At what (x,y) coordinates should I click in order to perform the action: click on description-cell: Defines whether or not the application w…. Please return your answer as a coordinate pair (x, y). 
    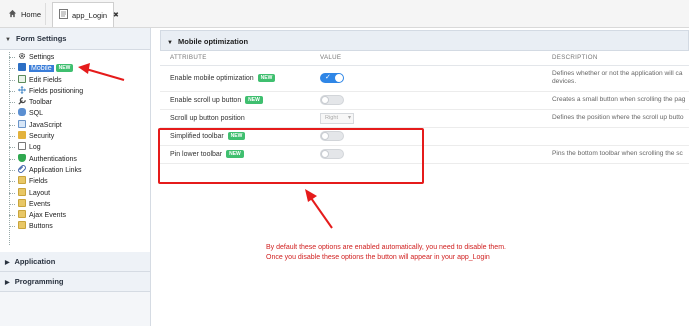
    Looking at the image, I should click on (615, 78).